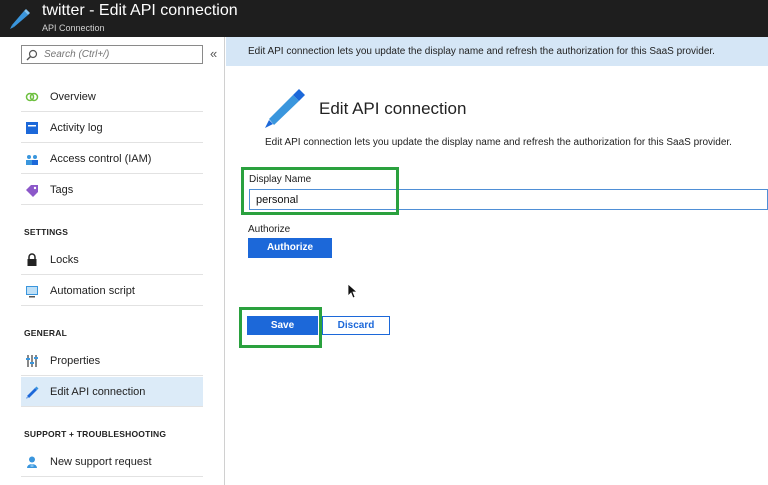 This screenshot has height=485, width=768. Describe the element at coordinates (92, 291) in the screenshot. I see `sidebar-item-label: Automation script` at that location.